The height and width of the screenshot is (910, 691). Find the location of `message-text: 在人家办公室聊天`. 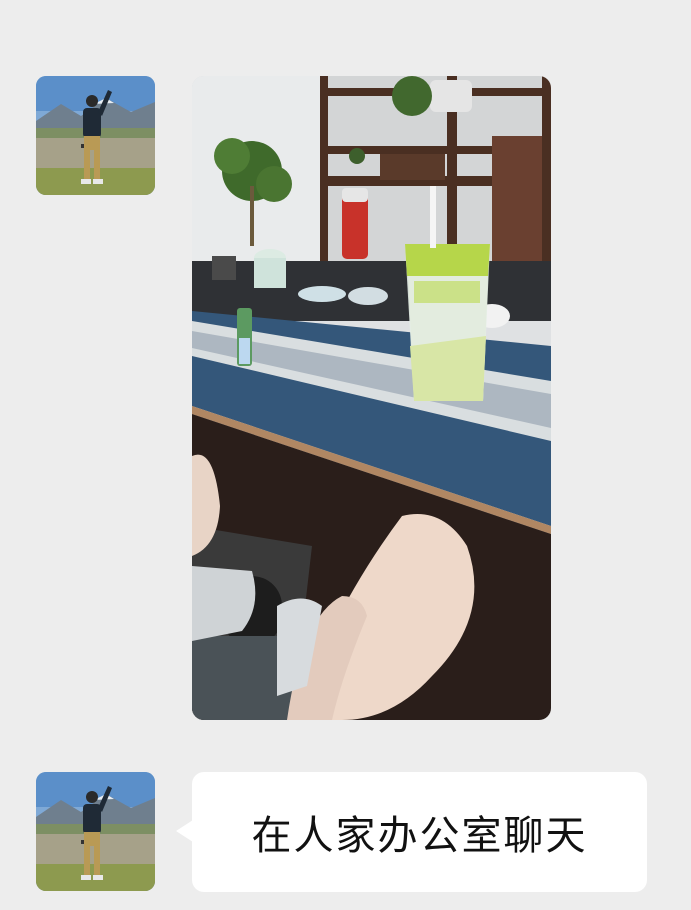

message-text: 在人家办公室聊天 is located at coordinates (419, 836).